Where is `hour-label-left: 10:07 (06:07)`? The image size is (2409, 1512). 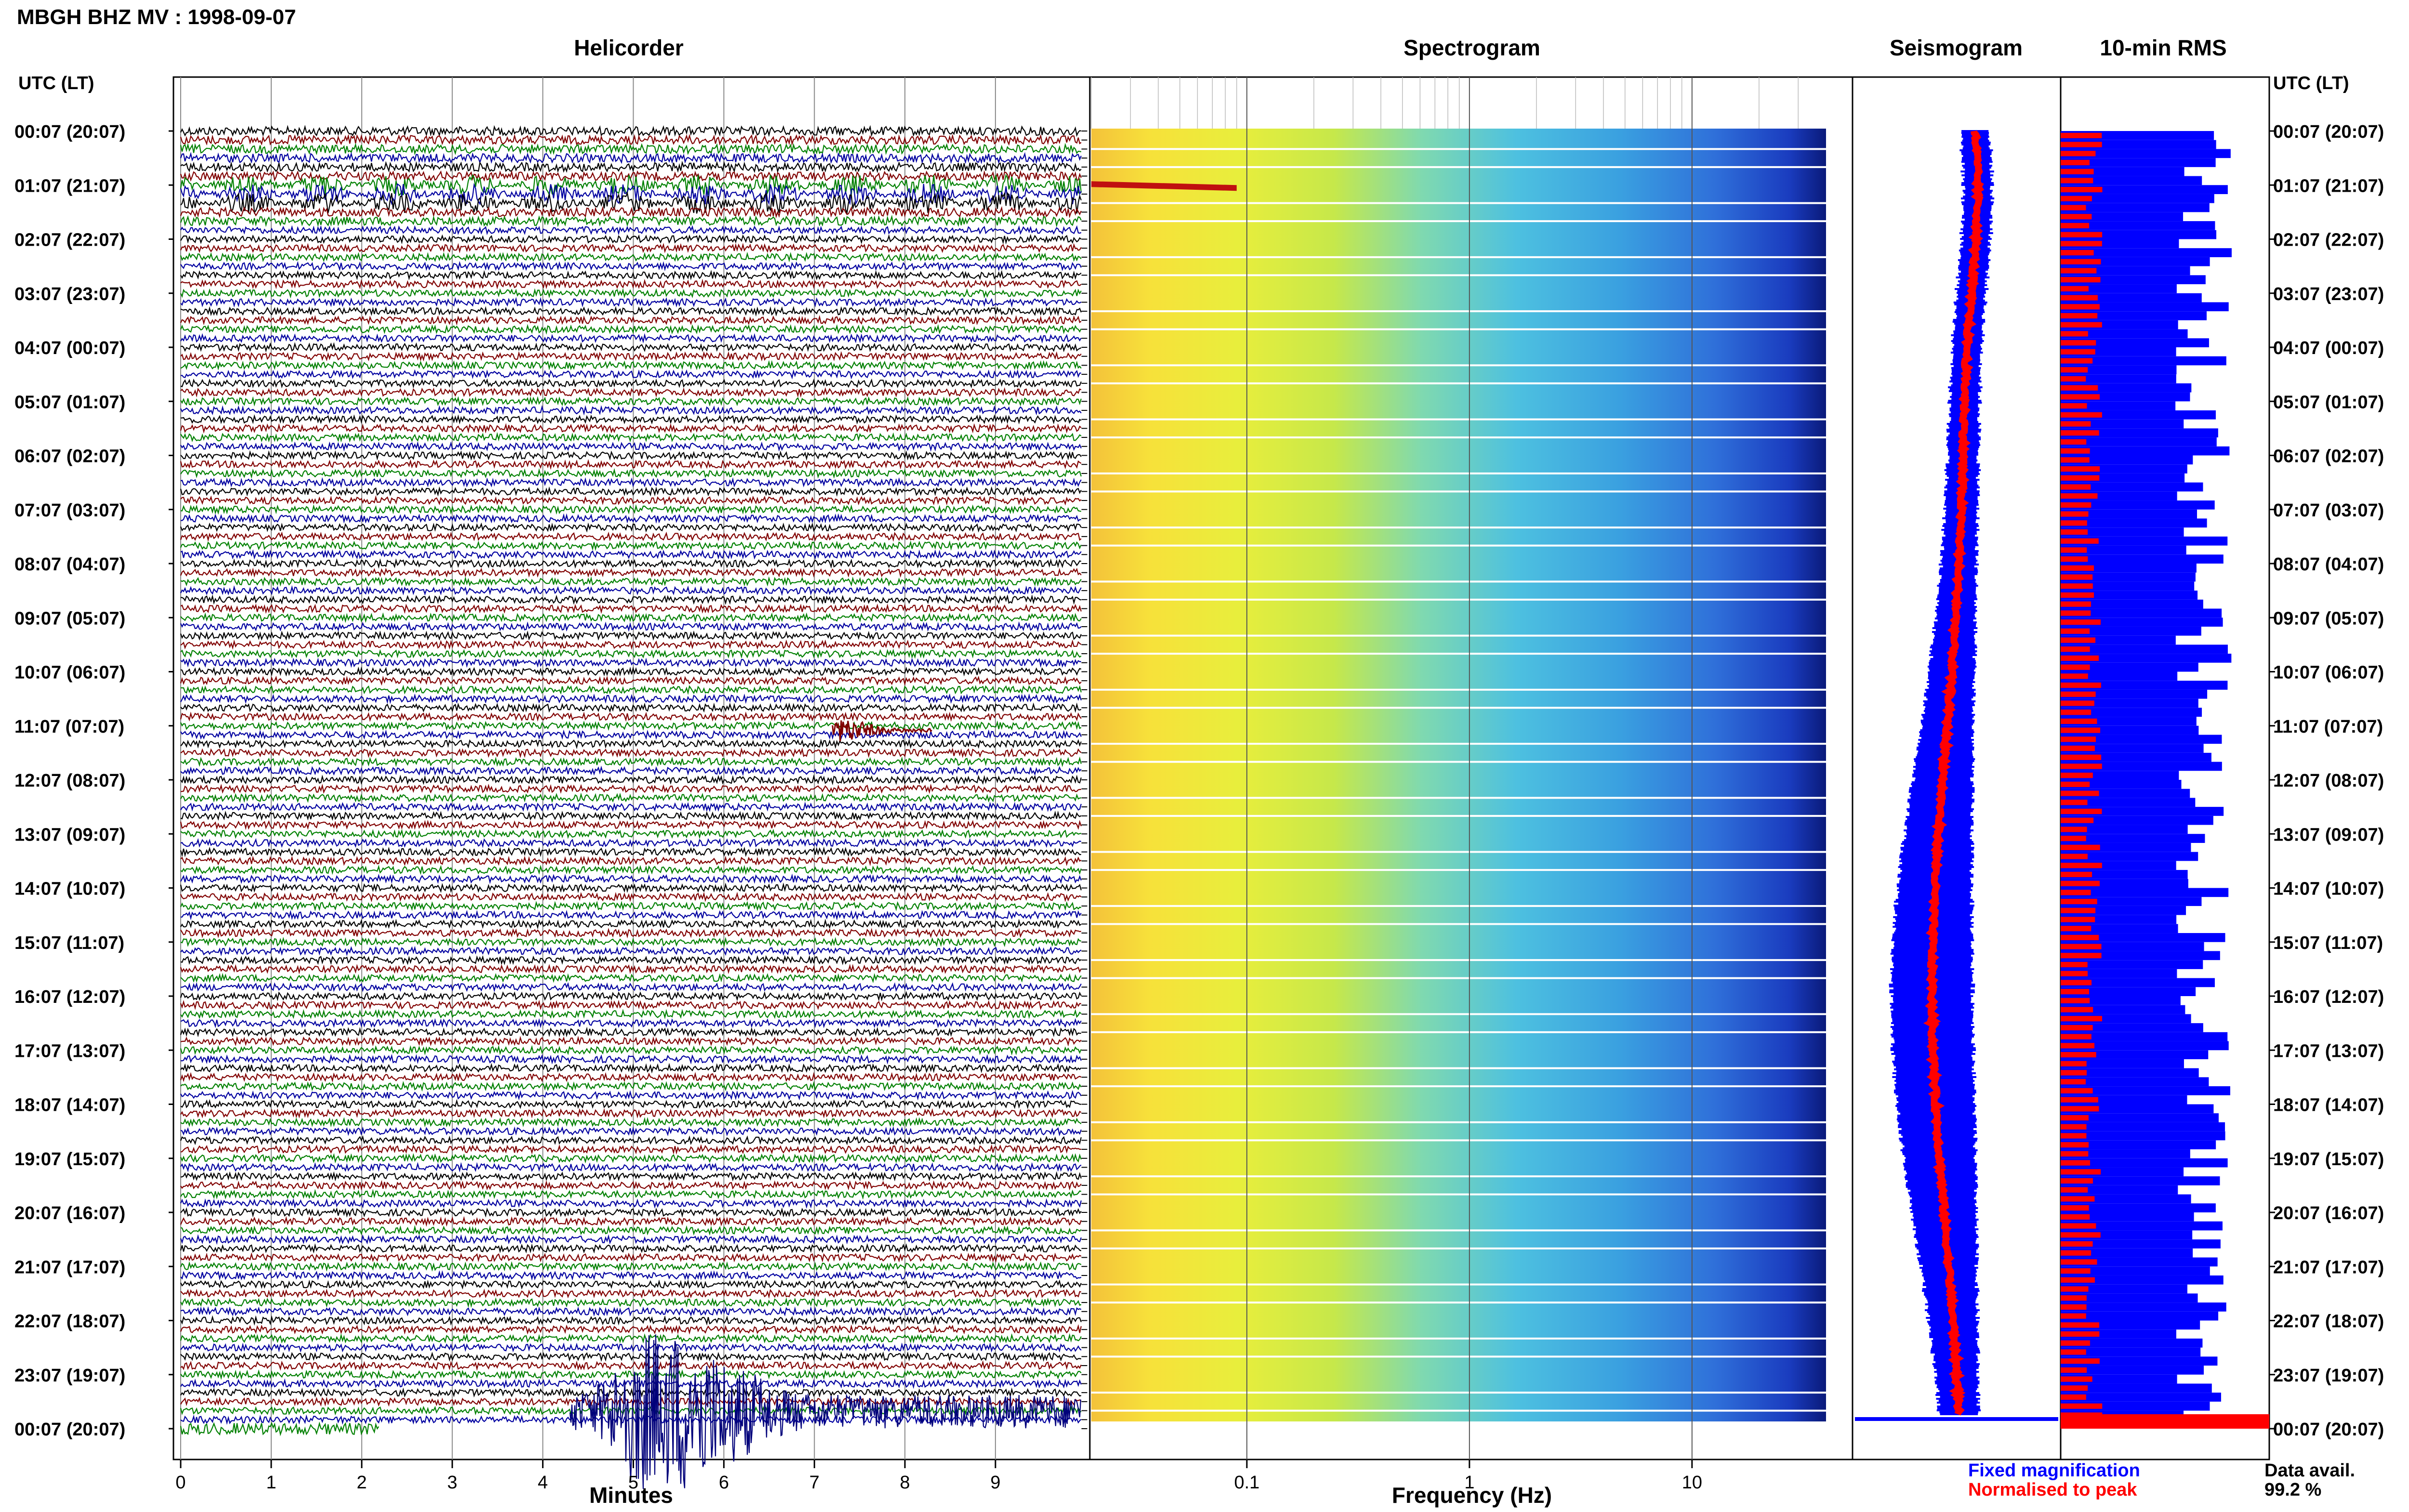 hour-label-left: 10:07 (06:07) is located at coordinates (69, 673).